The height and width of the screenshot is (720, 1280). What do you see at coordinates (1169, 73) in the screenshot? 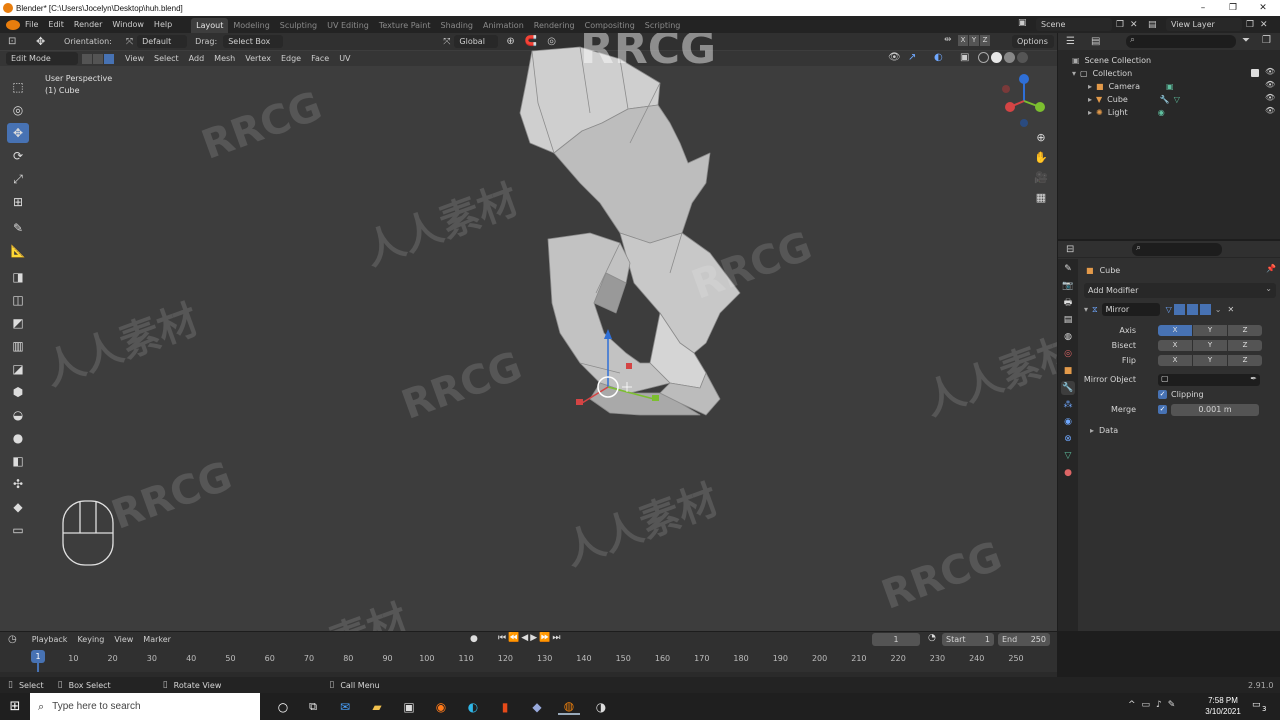
I see `tree-item-collection: ▾ ▢ Collection 👁` at bounding box center [1169, 73].